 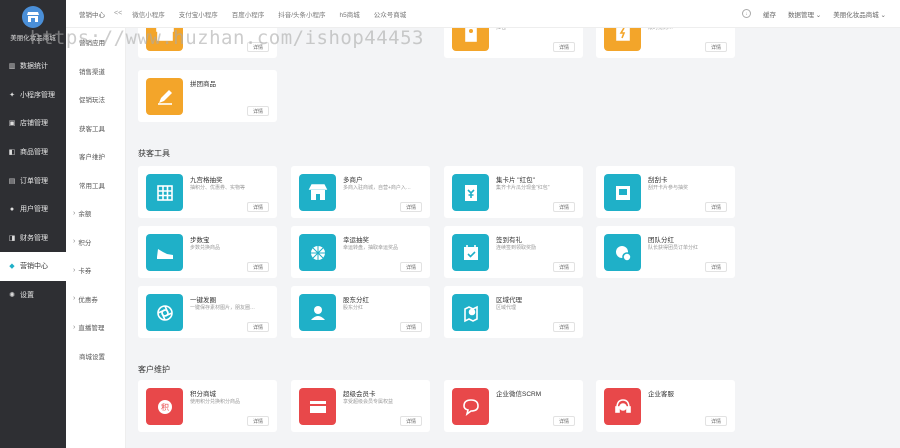 I want to click on top-tab-2: 百度小程序, so click(x=248, y=14).